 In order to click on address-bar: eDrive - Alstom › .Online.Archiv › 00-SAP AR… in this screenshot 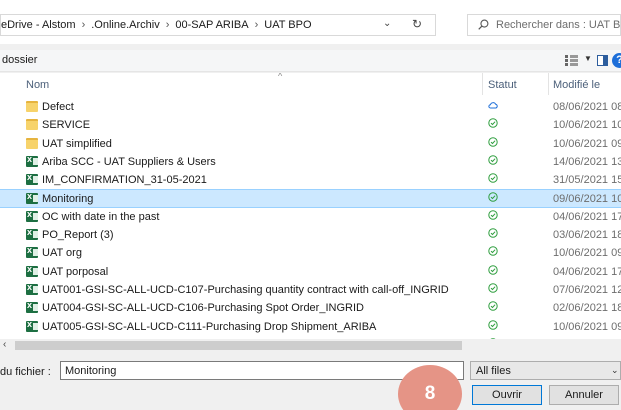, I will do `click(218, 25)`.